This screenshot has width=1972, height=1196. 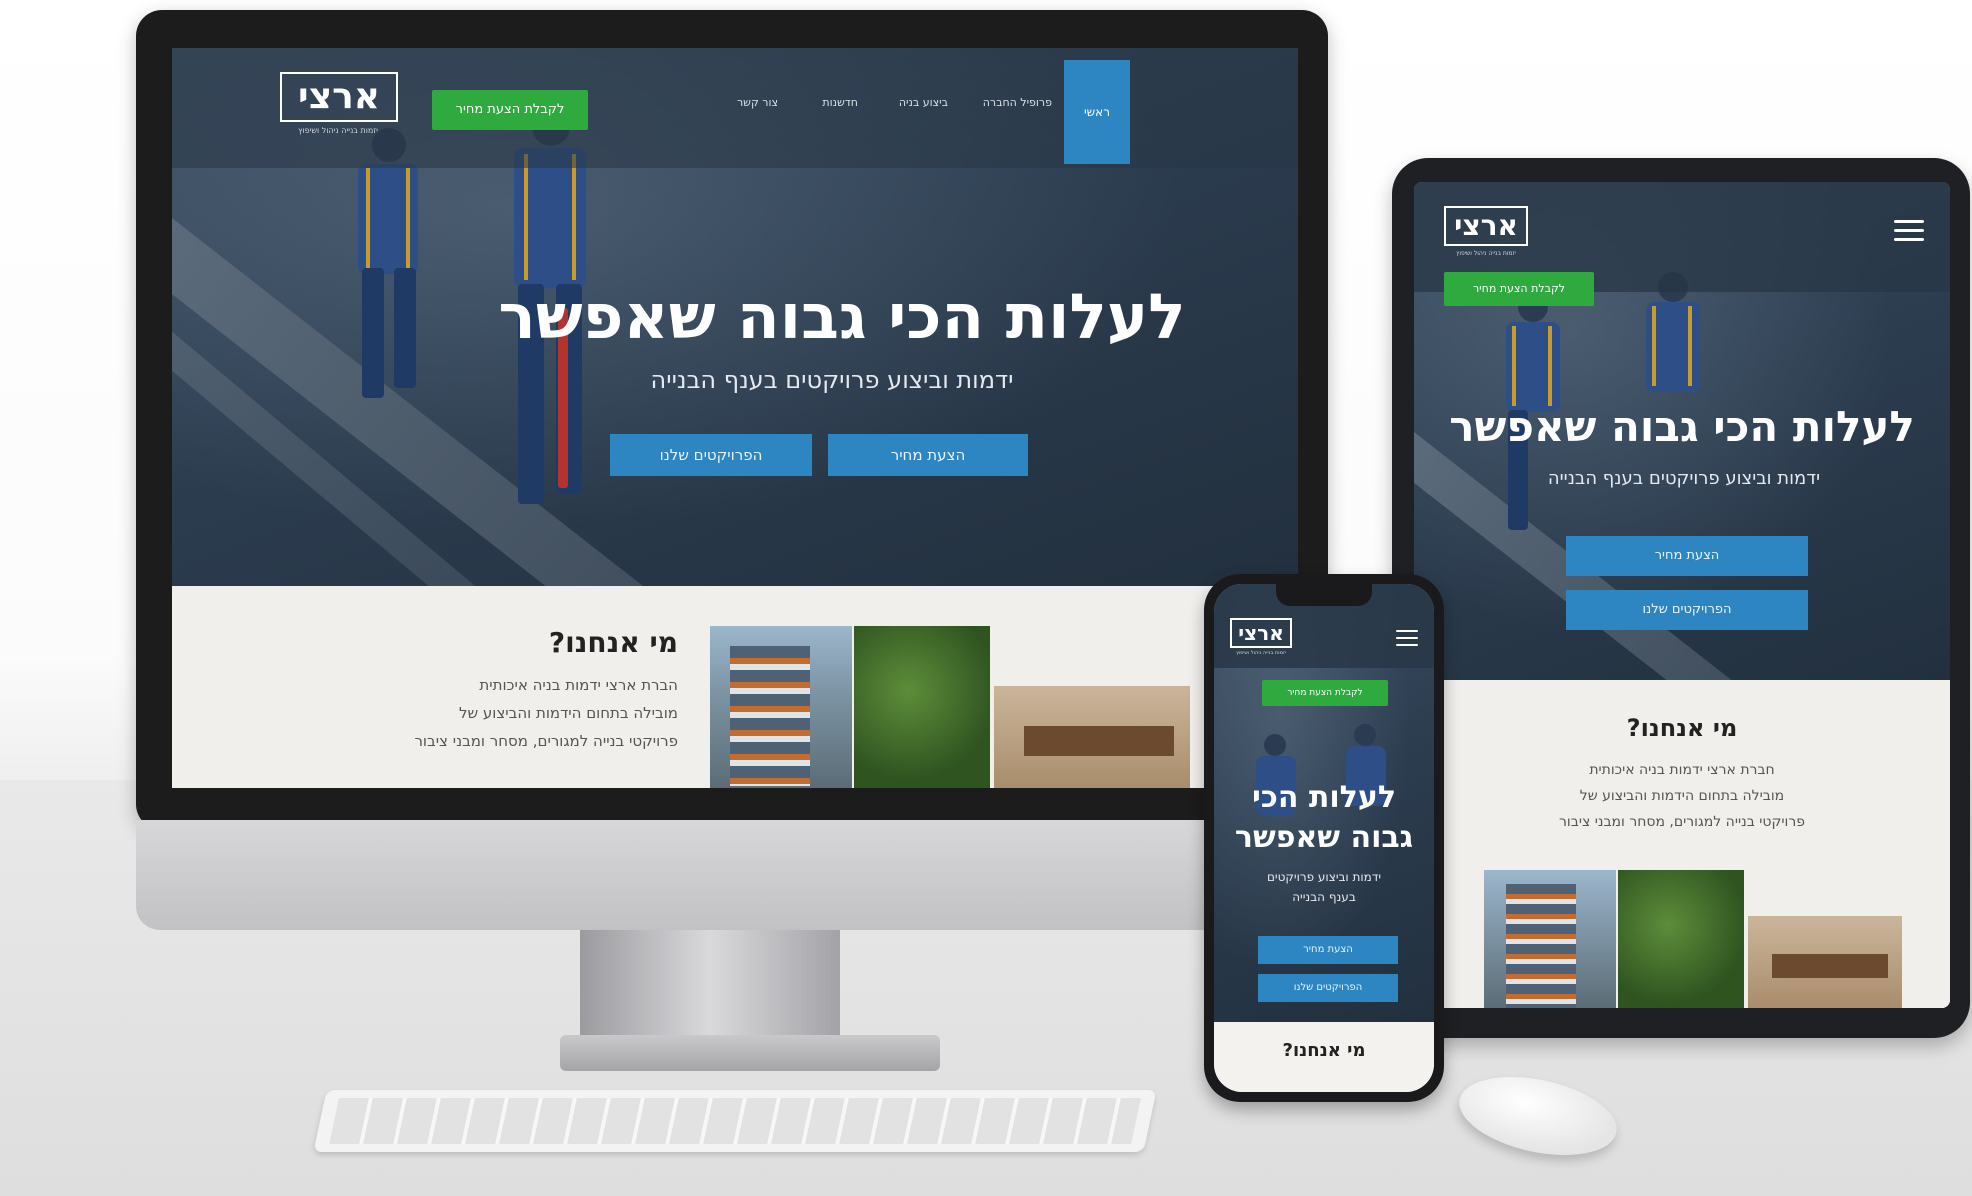 I want to click on phone-hero-subtitle-line2: בענף הבנייה, so click(x=1324, y=897).